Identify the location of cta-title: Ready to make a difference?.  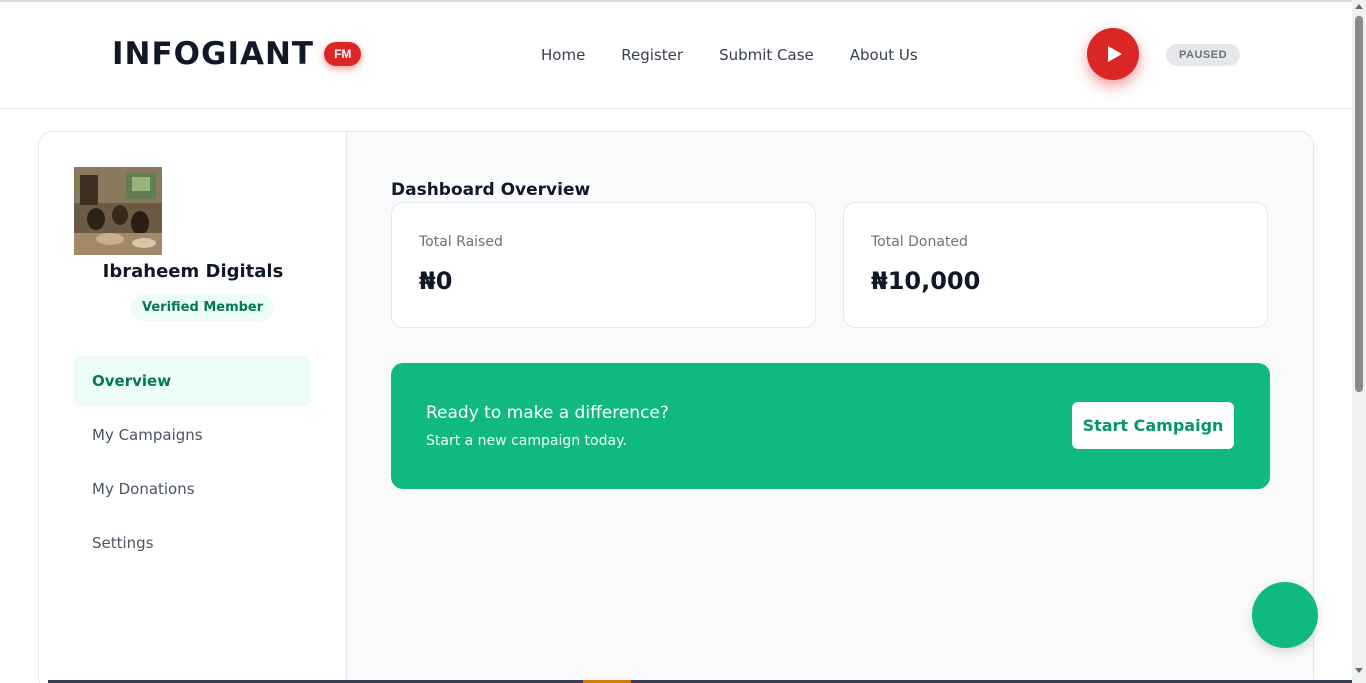
(547, 413).